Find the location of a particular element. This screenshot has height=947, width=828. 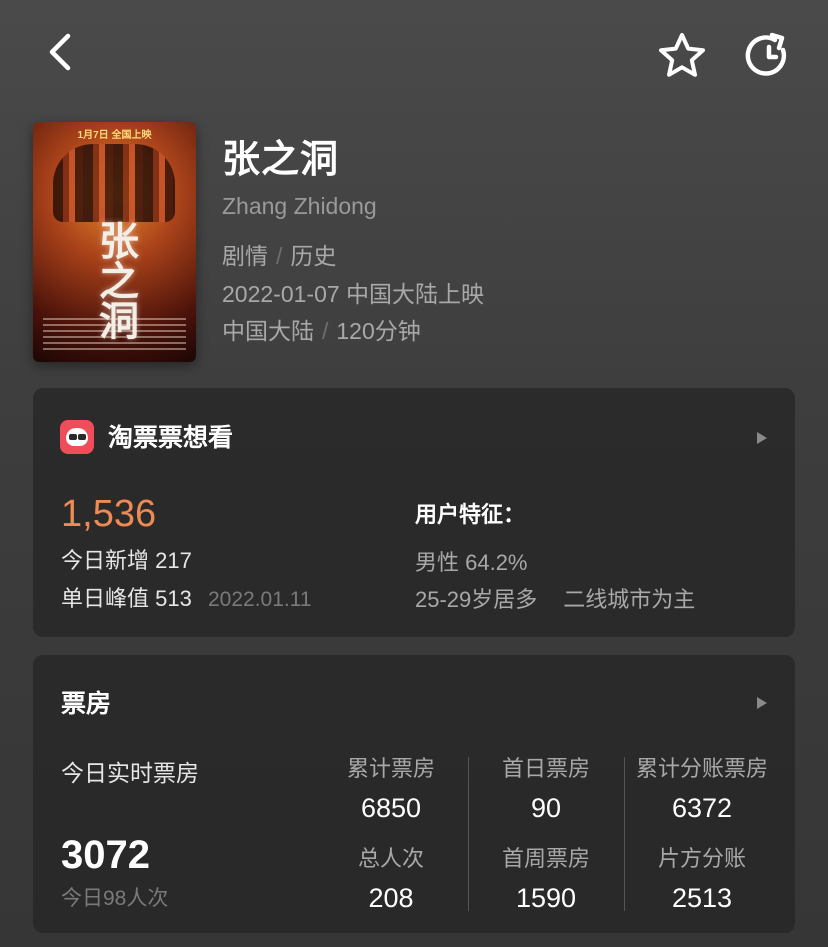

stat-producer-split: 片方分账 2513 is located at coordinates (702, 880).